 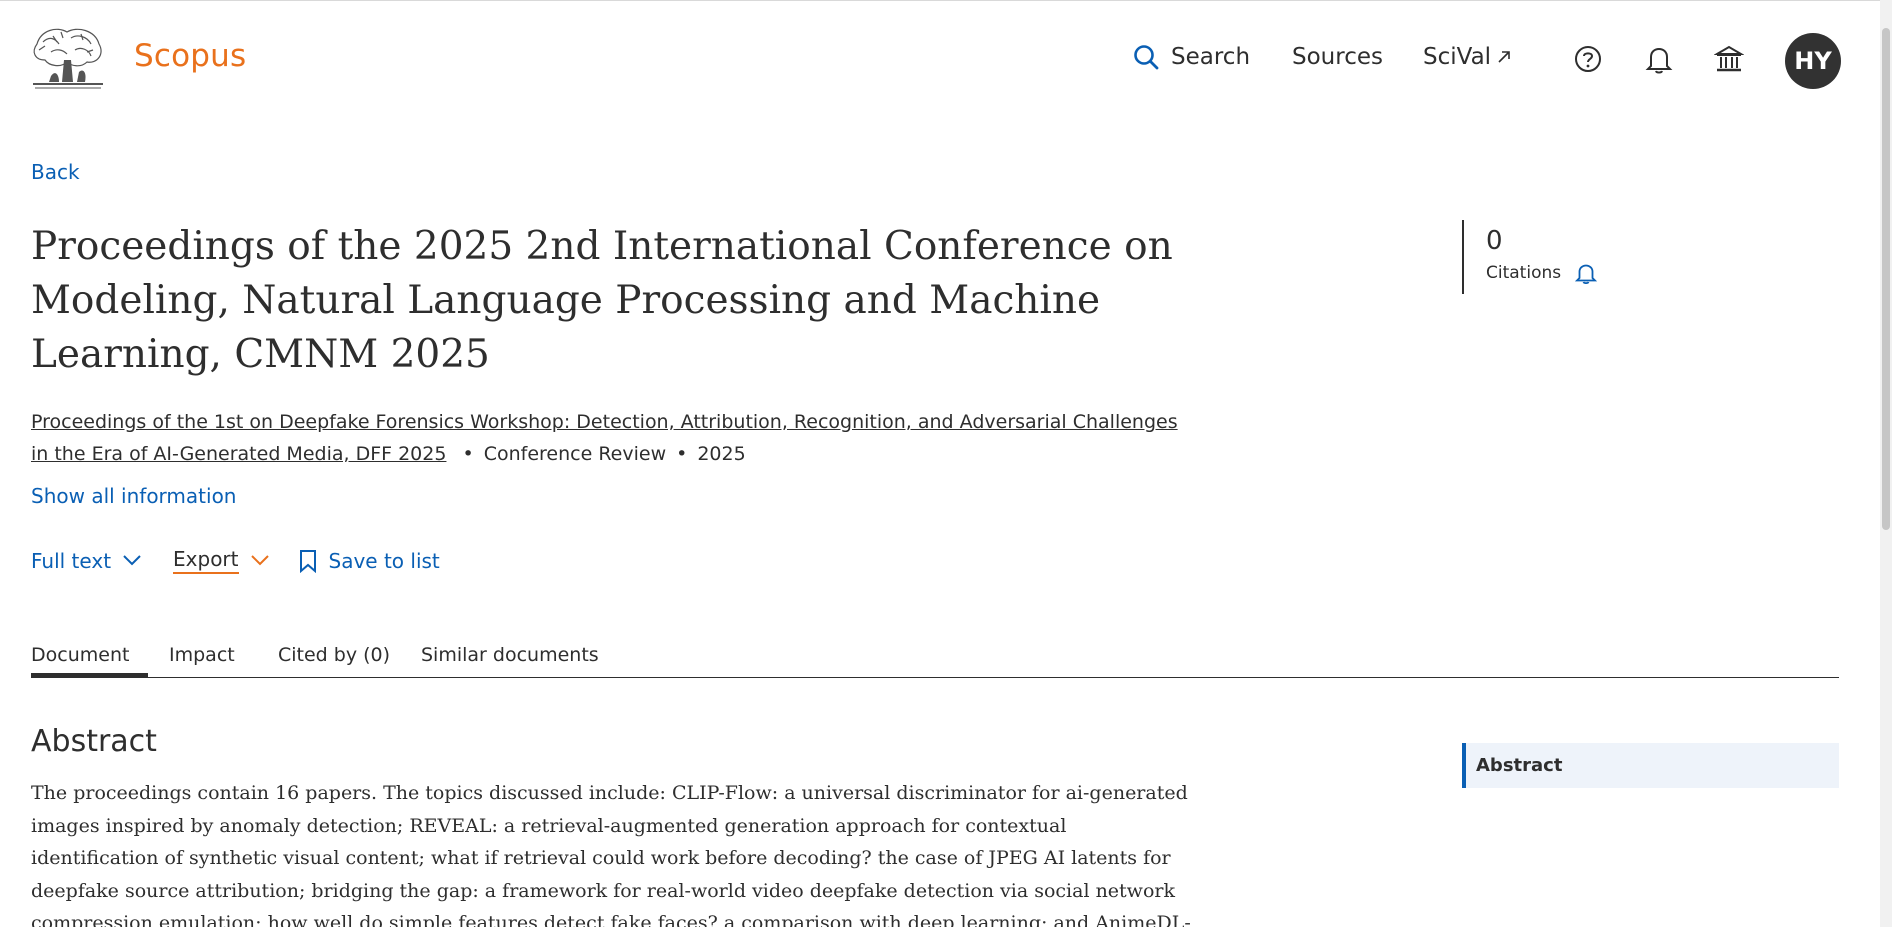 I want to click on document-actions: Full text Export Save to list, so click(x=235, y=560).